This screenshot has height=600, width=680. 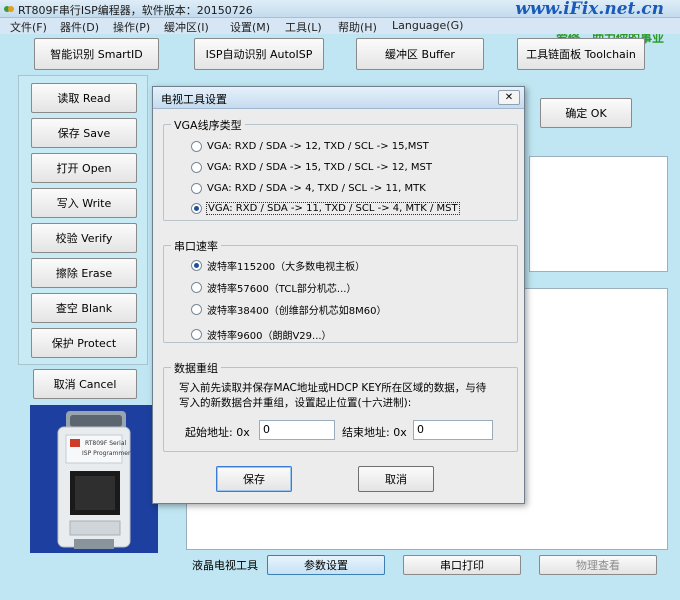 I want to click on verify-button: 校验 Verify, so click(x=84, y=238).